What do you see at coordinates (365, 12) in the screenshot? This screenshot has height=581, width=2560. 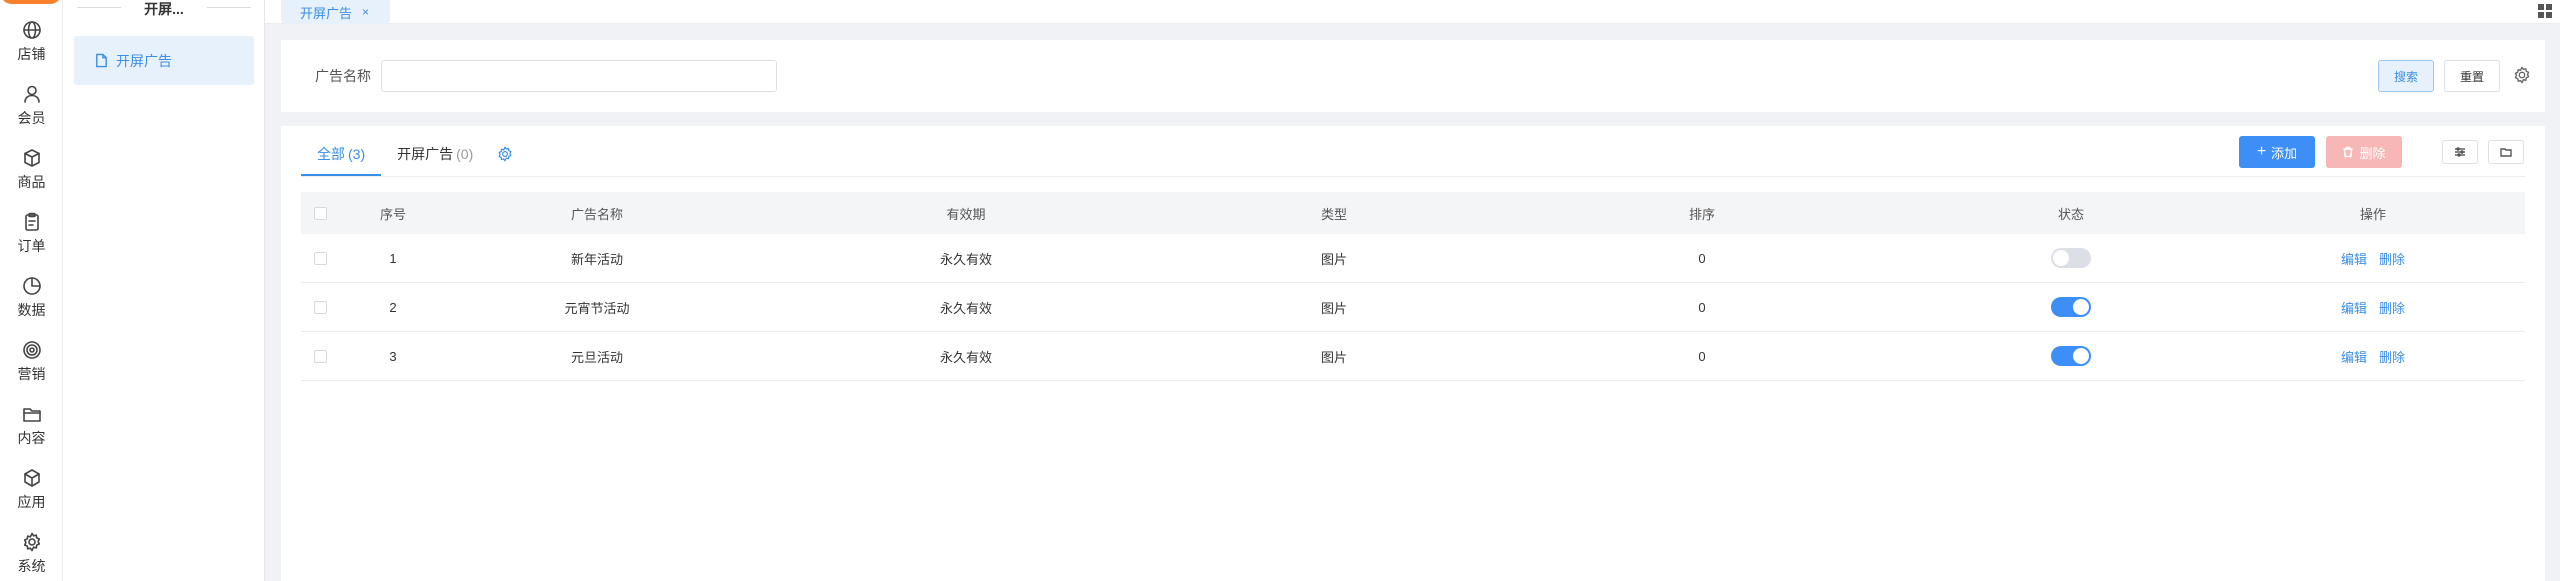 I see `close-icon: ×` at bounding box center [365, 12].